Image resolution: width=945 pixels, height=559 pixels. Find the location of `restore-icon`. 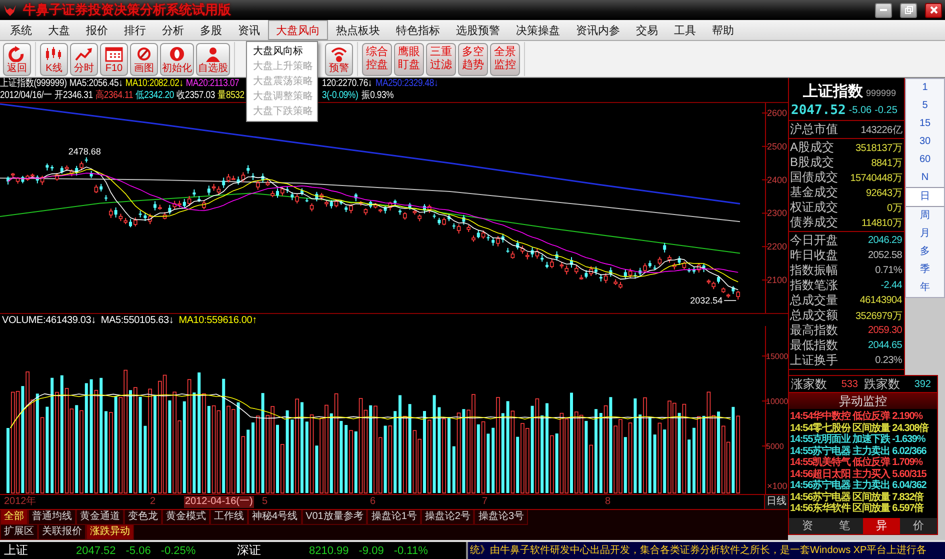

restore-icon is located at coordinates (908, 10).